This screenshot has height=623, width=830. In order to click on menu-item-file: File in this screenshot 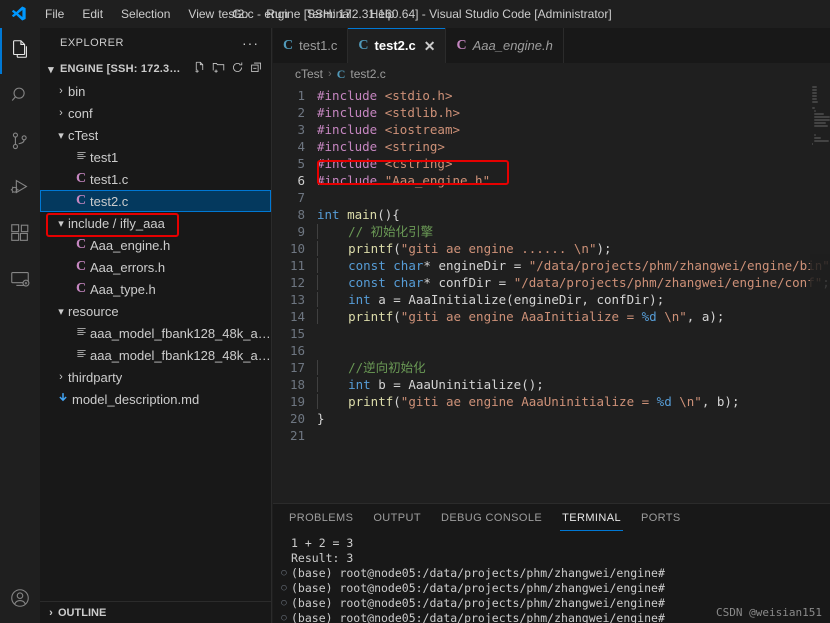, I will do `click(54, 14)`.